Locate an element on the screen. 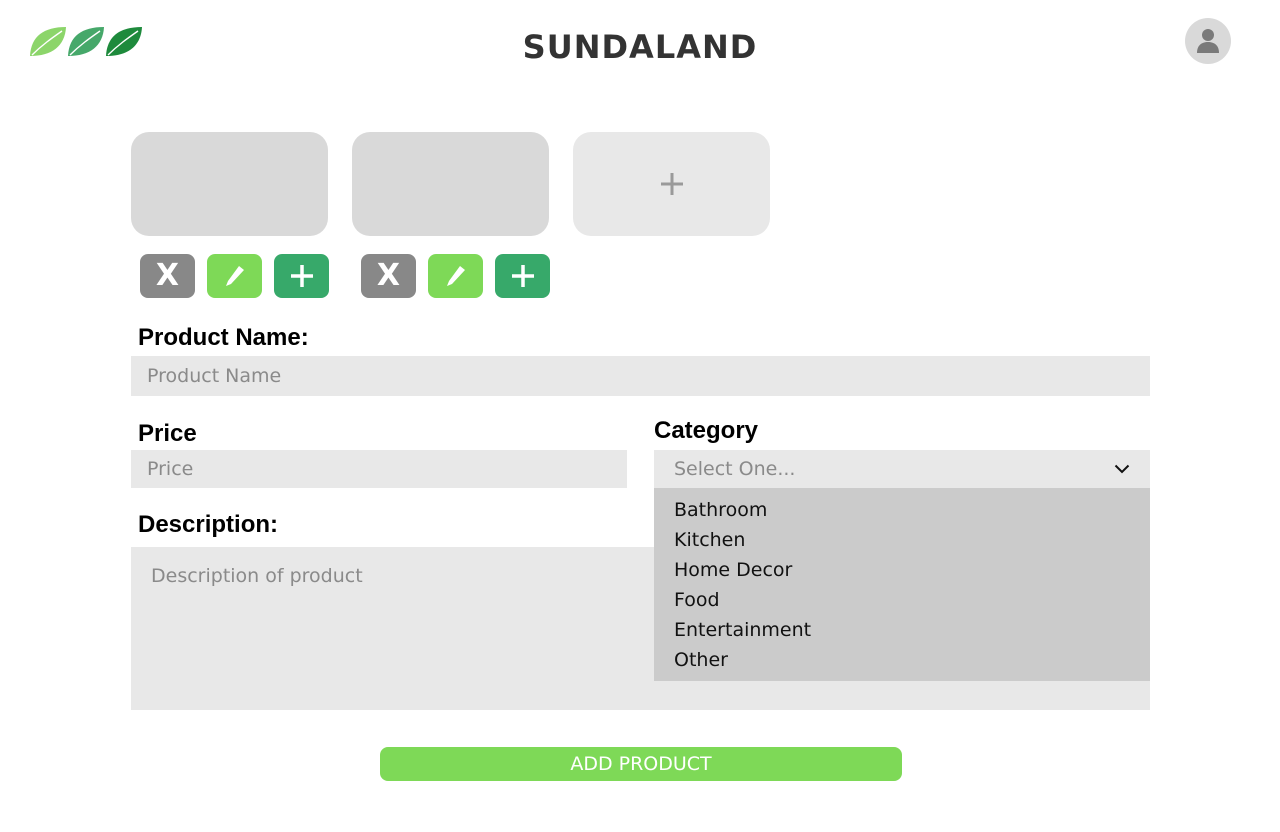 This screenshot has width=1280, height=832. avatar is located at coordinates (1208, 41).